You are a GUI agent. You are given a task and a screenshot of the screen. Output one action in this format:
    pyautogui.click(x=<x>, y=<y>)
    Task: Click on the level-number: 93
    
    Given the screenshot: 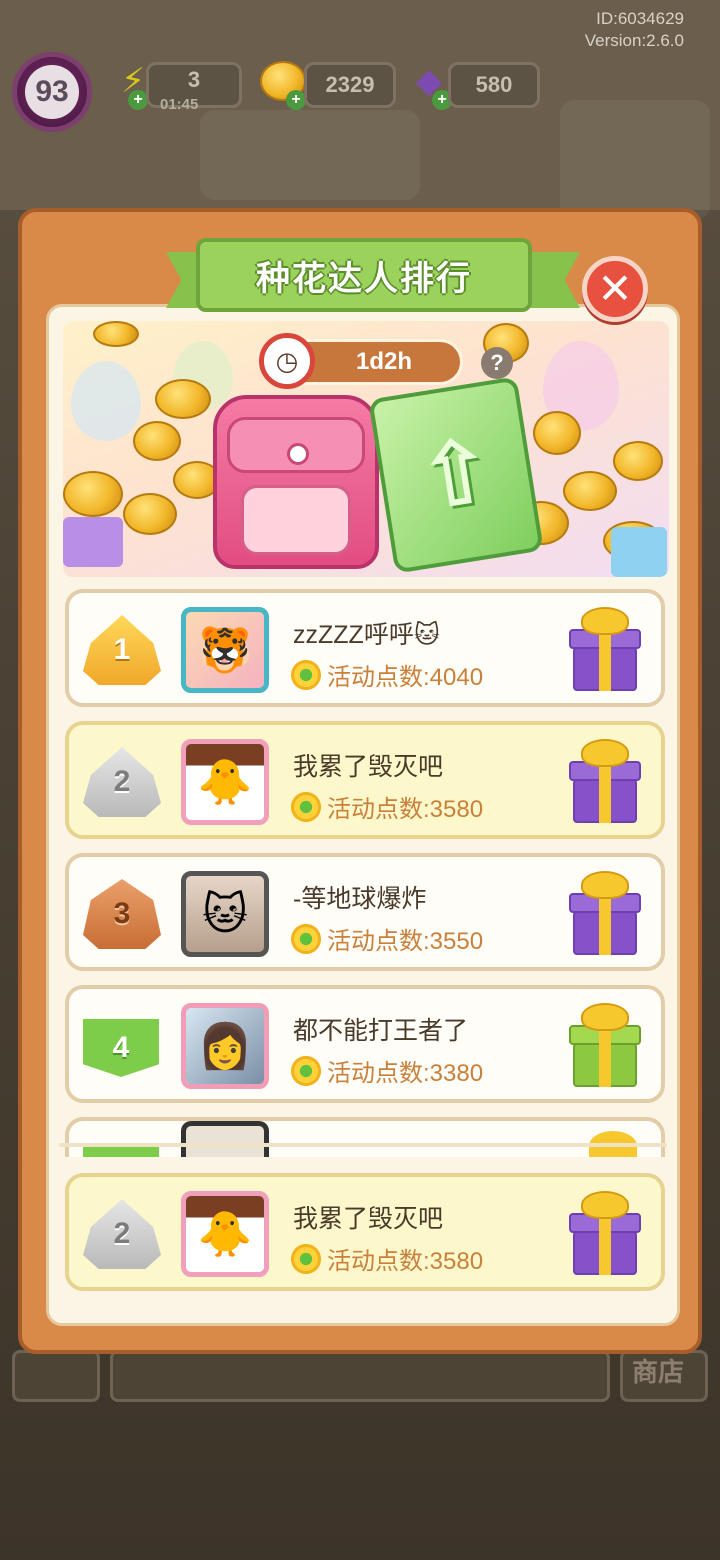 What is the action you would take?
    pyautogui.click(x=52, y=92)
    